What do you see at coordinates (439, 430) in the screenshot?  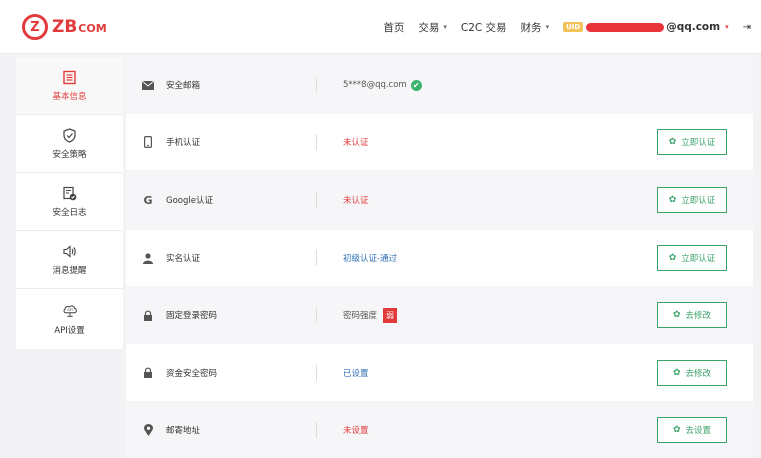 I see `row-mailing-address: 邮寄地址 未设置 ✿ 去设置` at bounding box center [439, 430].